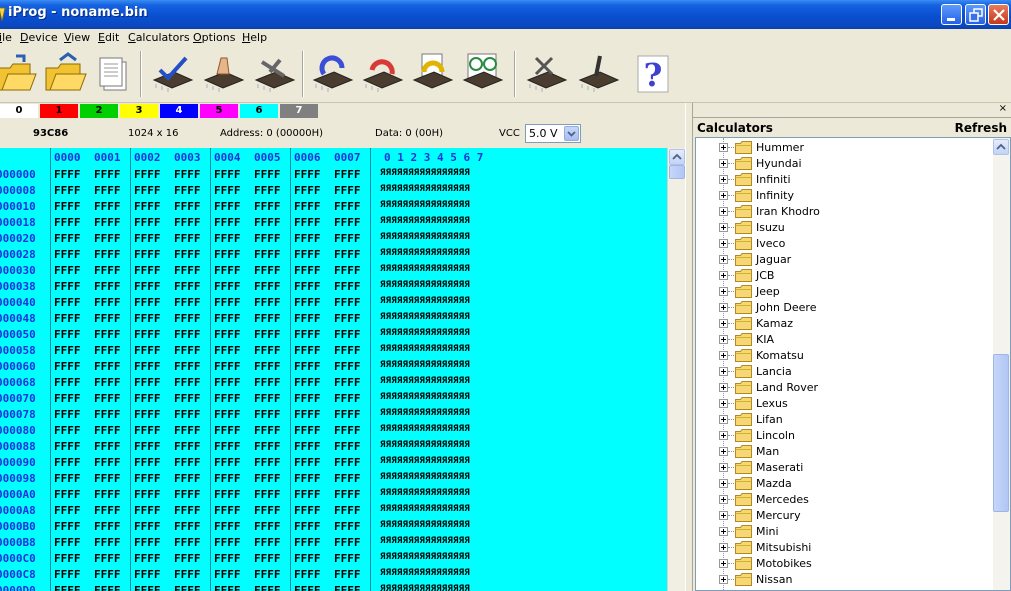 Image resolution: width=1011 pixels, height=591 pixels. I want to click on menu-help: Help, so click(254, 37).